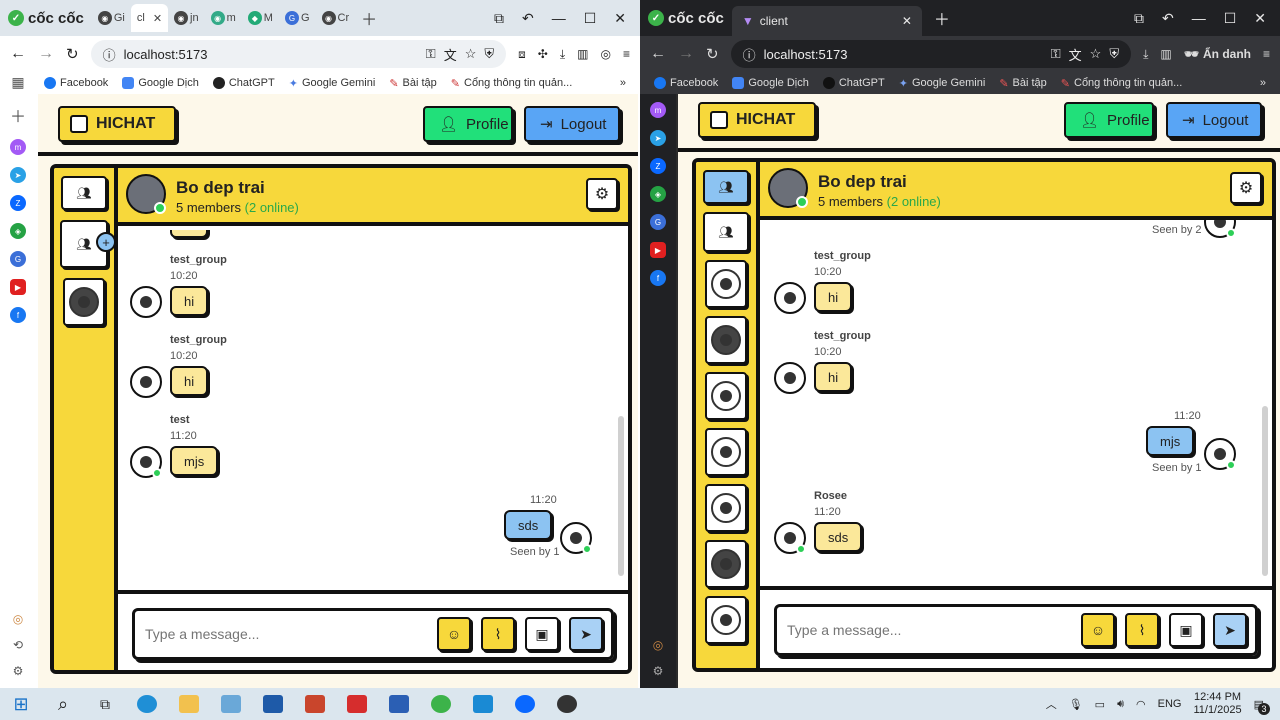 The height and width of the screenshot is (720, 1280). Describe the element at coordinates (1262, 706) in the screenshot. I see `notification-icon: ▤3` at that location.